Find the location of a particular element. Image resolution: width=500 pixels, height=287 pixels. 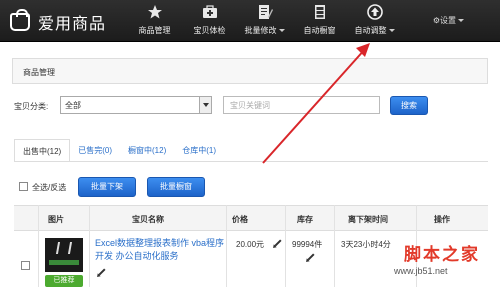

settings-menu: ⚙设置 is located at coordinates (448, 20).